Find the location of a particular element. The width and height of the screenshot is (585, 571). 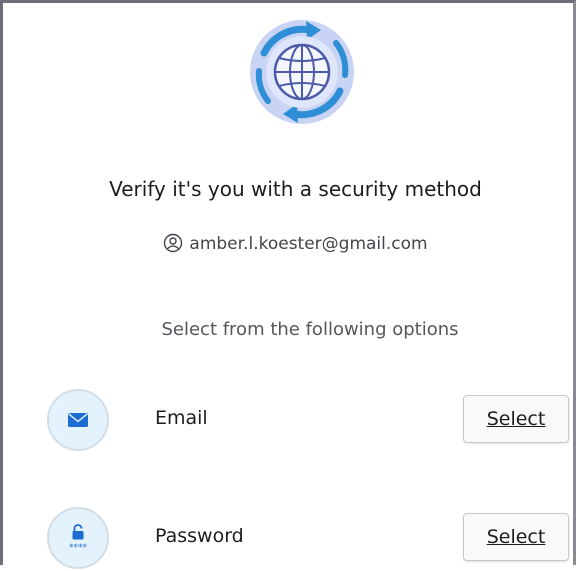

account-identifier: amber.l.koester@gmail.com is located at coordinates (294, 243).